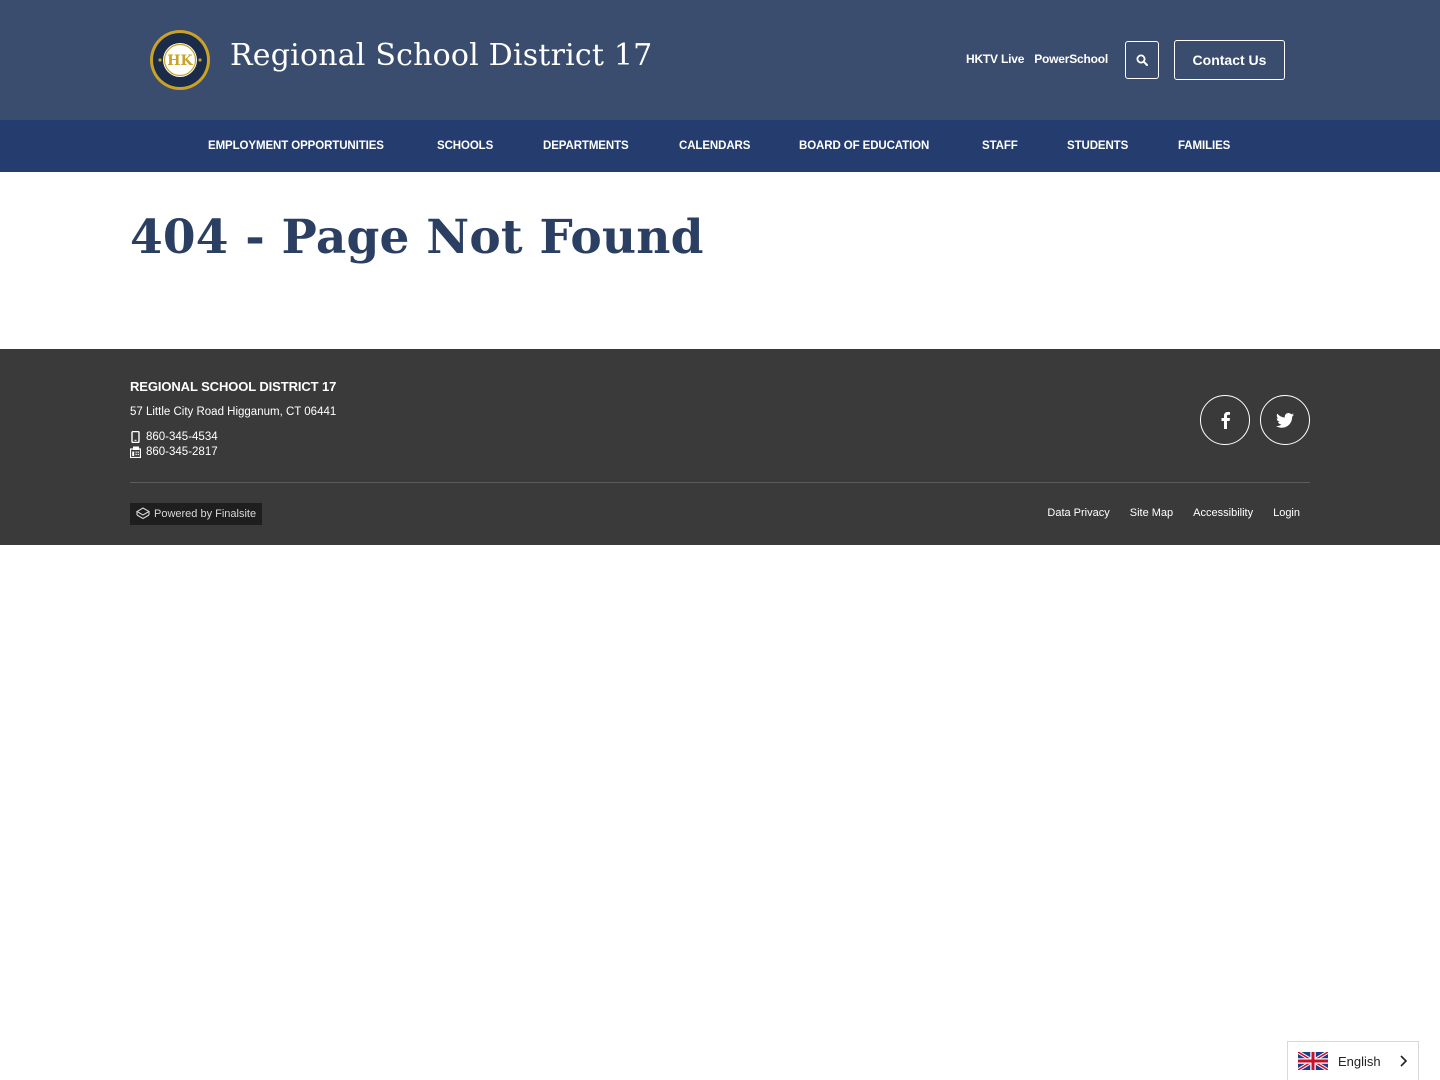 The image size is (1440, 1080). Describe the element at coordinates (864, 146) in the screenshot. I see `nav-item-board-of-education: BOARD OF EDUCATION` at that location.